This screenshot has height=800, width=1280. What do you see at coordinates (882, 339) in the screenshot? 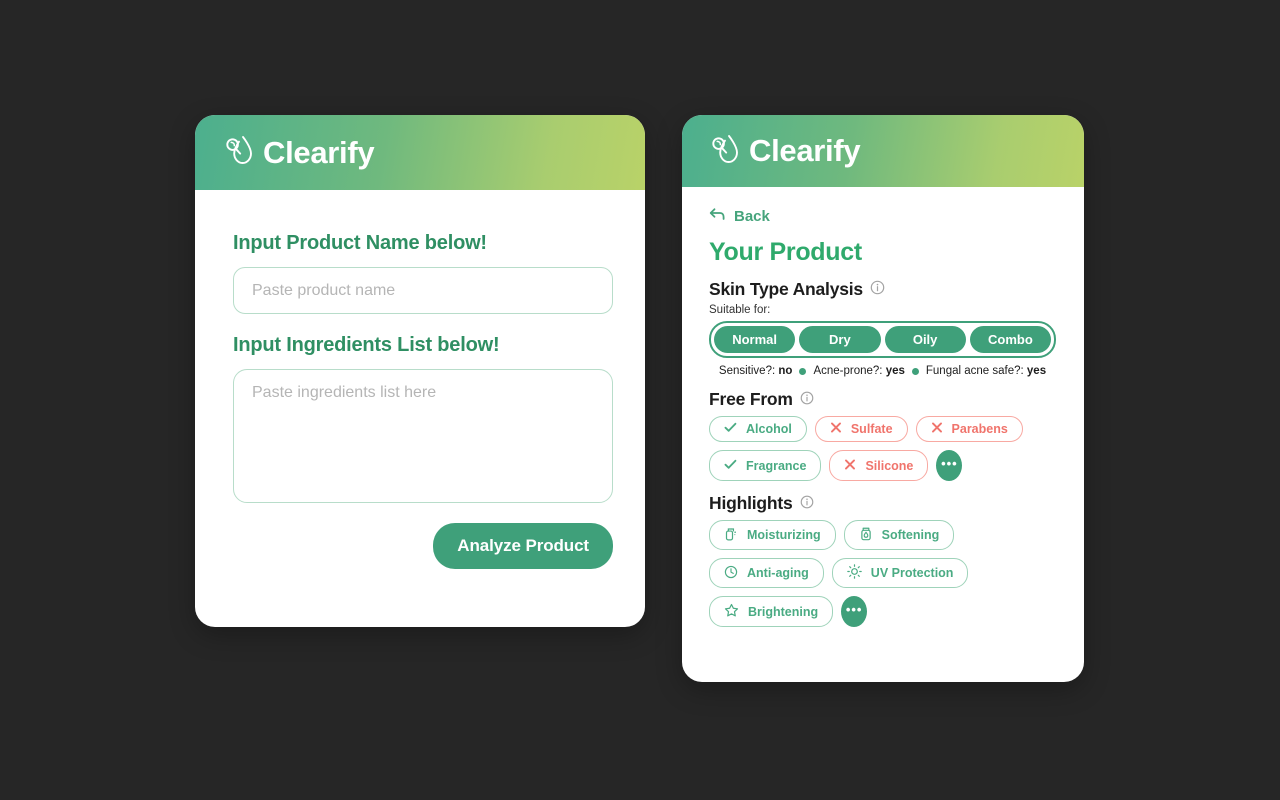
I see `skin-type-selector: Normal Dry Oily Combo` at bounding box center [882, 339].